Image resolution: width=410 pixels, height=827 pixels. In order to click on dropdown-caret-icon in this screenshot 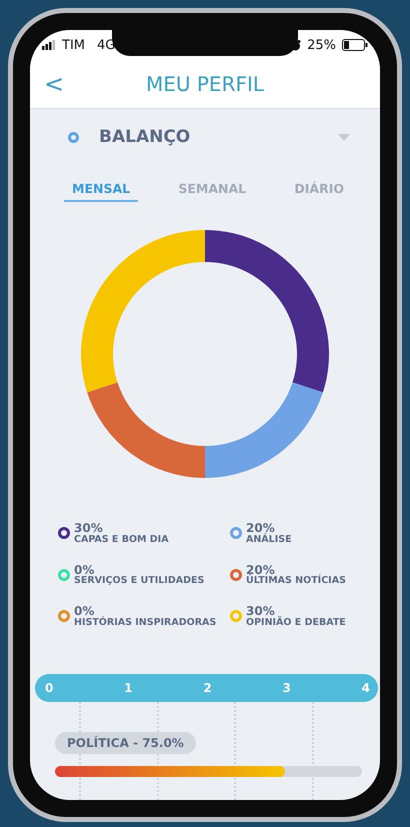, I will do `click(344, 137)`.